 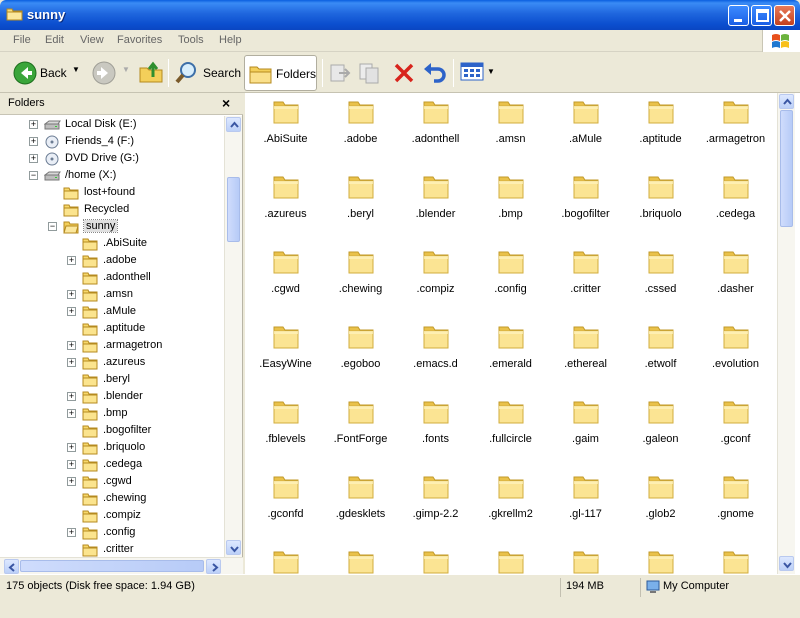 I want to click on copy-to-button, so click(x=370, y=73).